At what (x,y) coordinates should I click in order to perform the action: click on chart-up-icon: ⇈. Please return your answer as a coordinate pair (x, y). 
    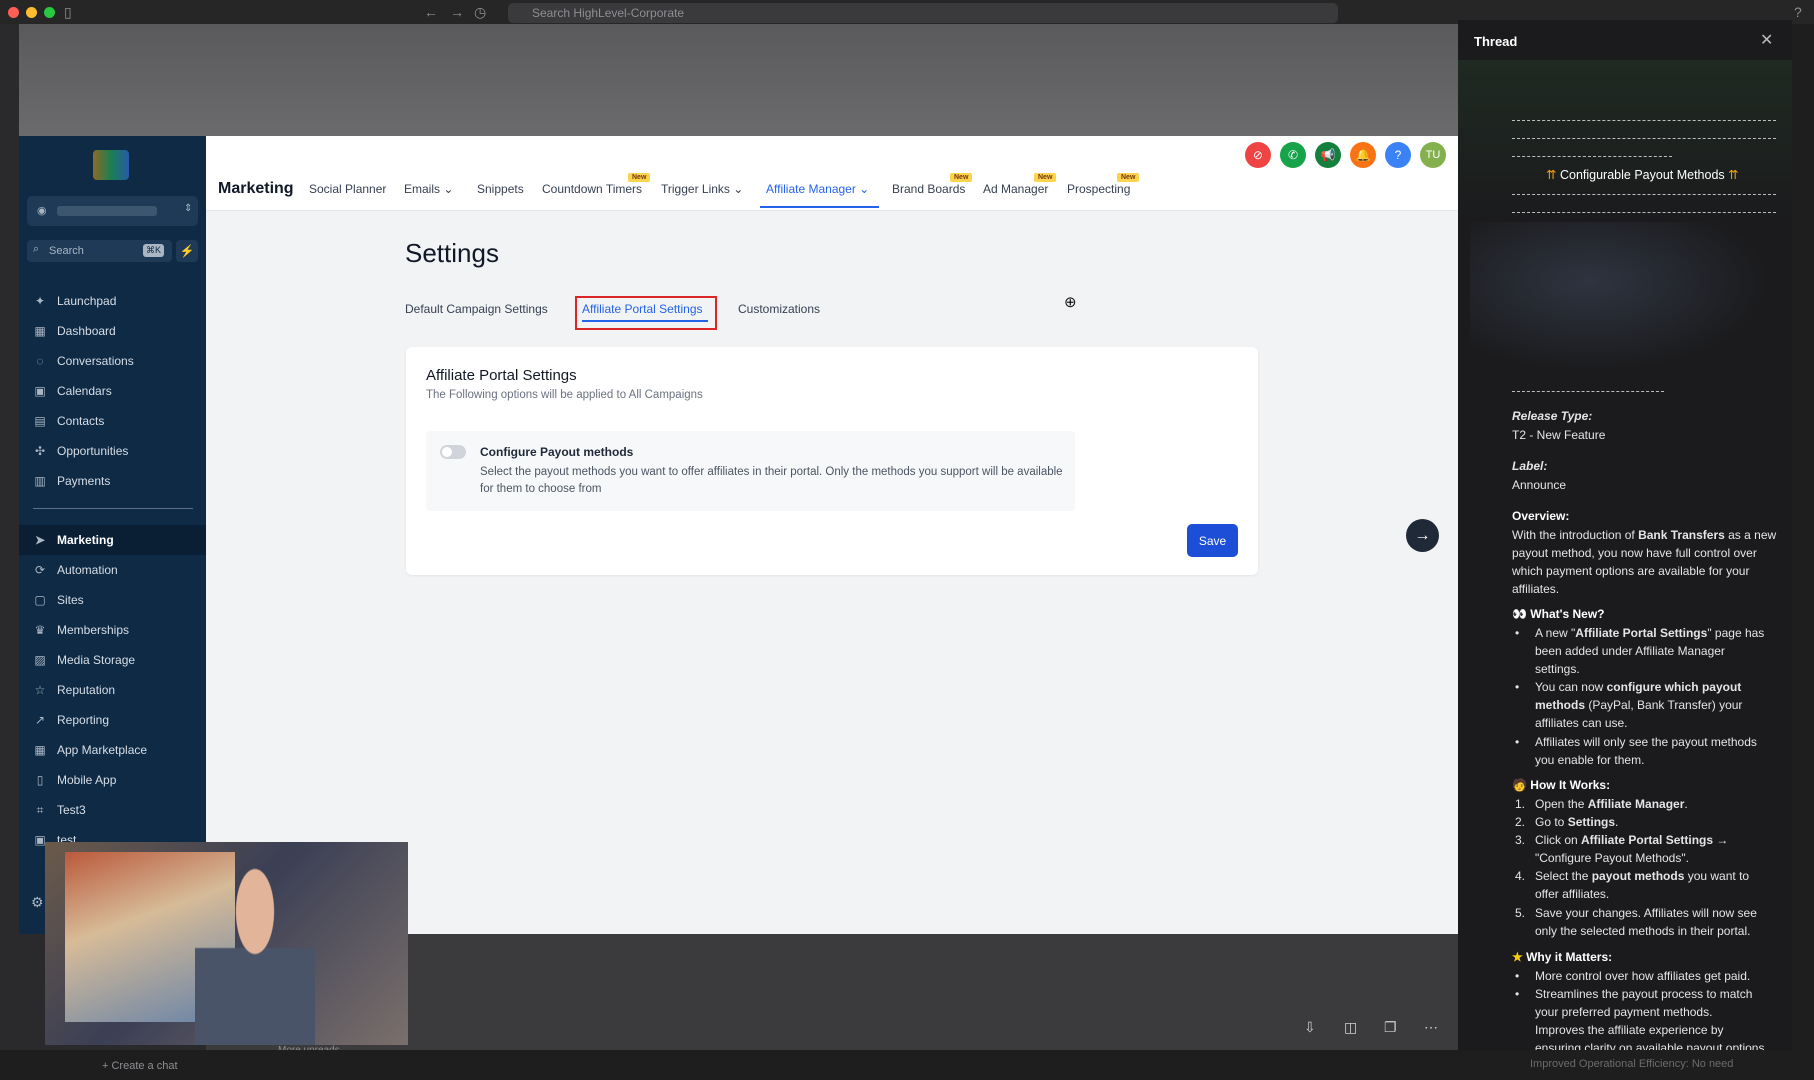
    Looking at the image, I should click on (1733, 175).